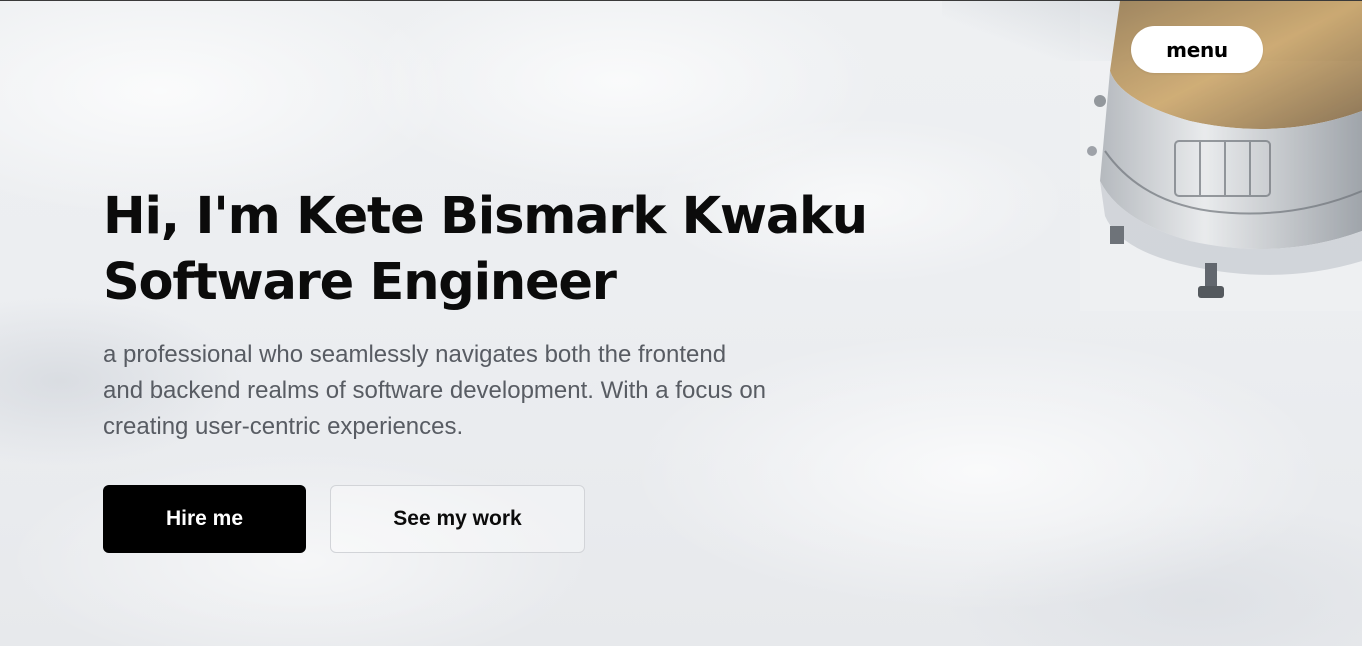 The height and width of the screenshot is (646, 1362). I want to click on hire-me-button: Hire me, so click(204, 519).